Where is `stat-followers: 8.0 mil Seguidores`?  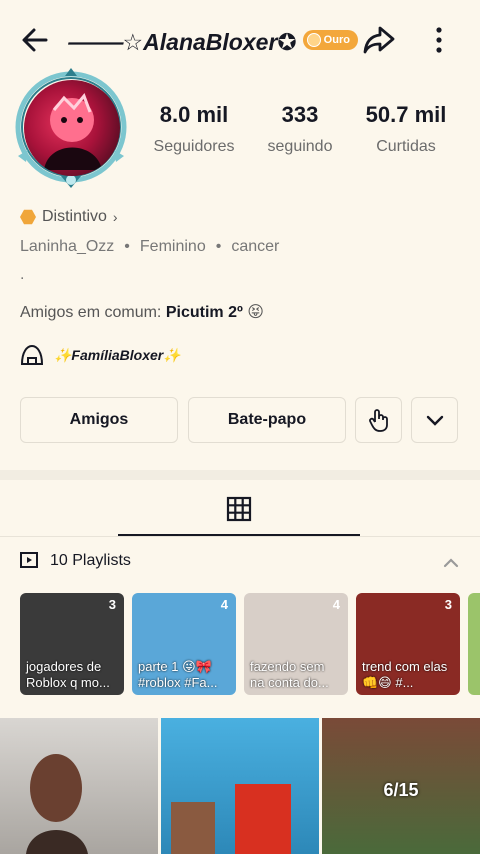
stat-followers: 8.0 mil Seguidores is located at coordinates (194, 129).